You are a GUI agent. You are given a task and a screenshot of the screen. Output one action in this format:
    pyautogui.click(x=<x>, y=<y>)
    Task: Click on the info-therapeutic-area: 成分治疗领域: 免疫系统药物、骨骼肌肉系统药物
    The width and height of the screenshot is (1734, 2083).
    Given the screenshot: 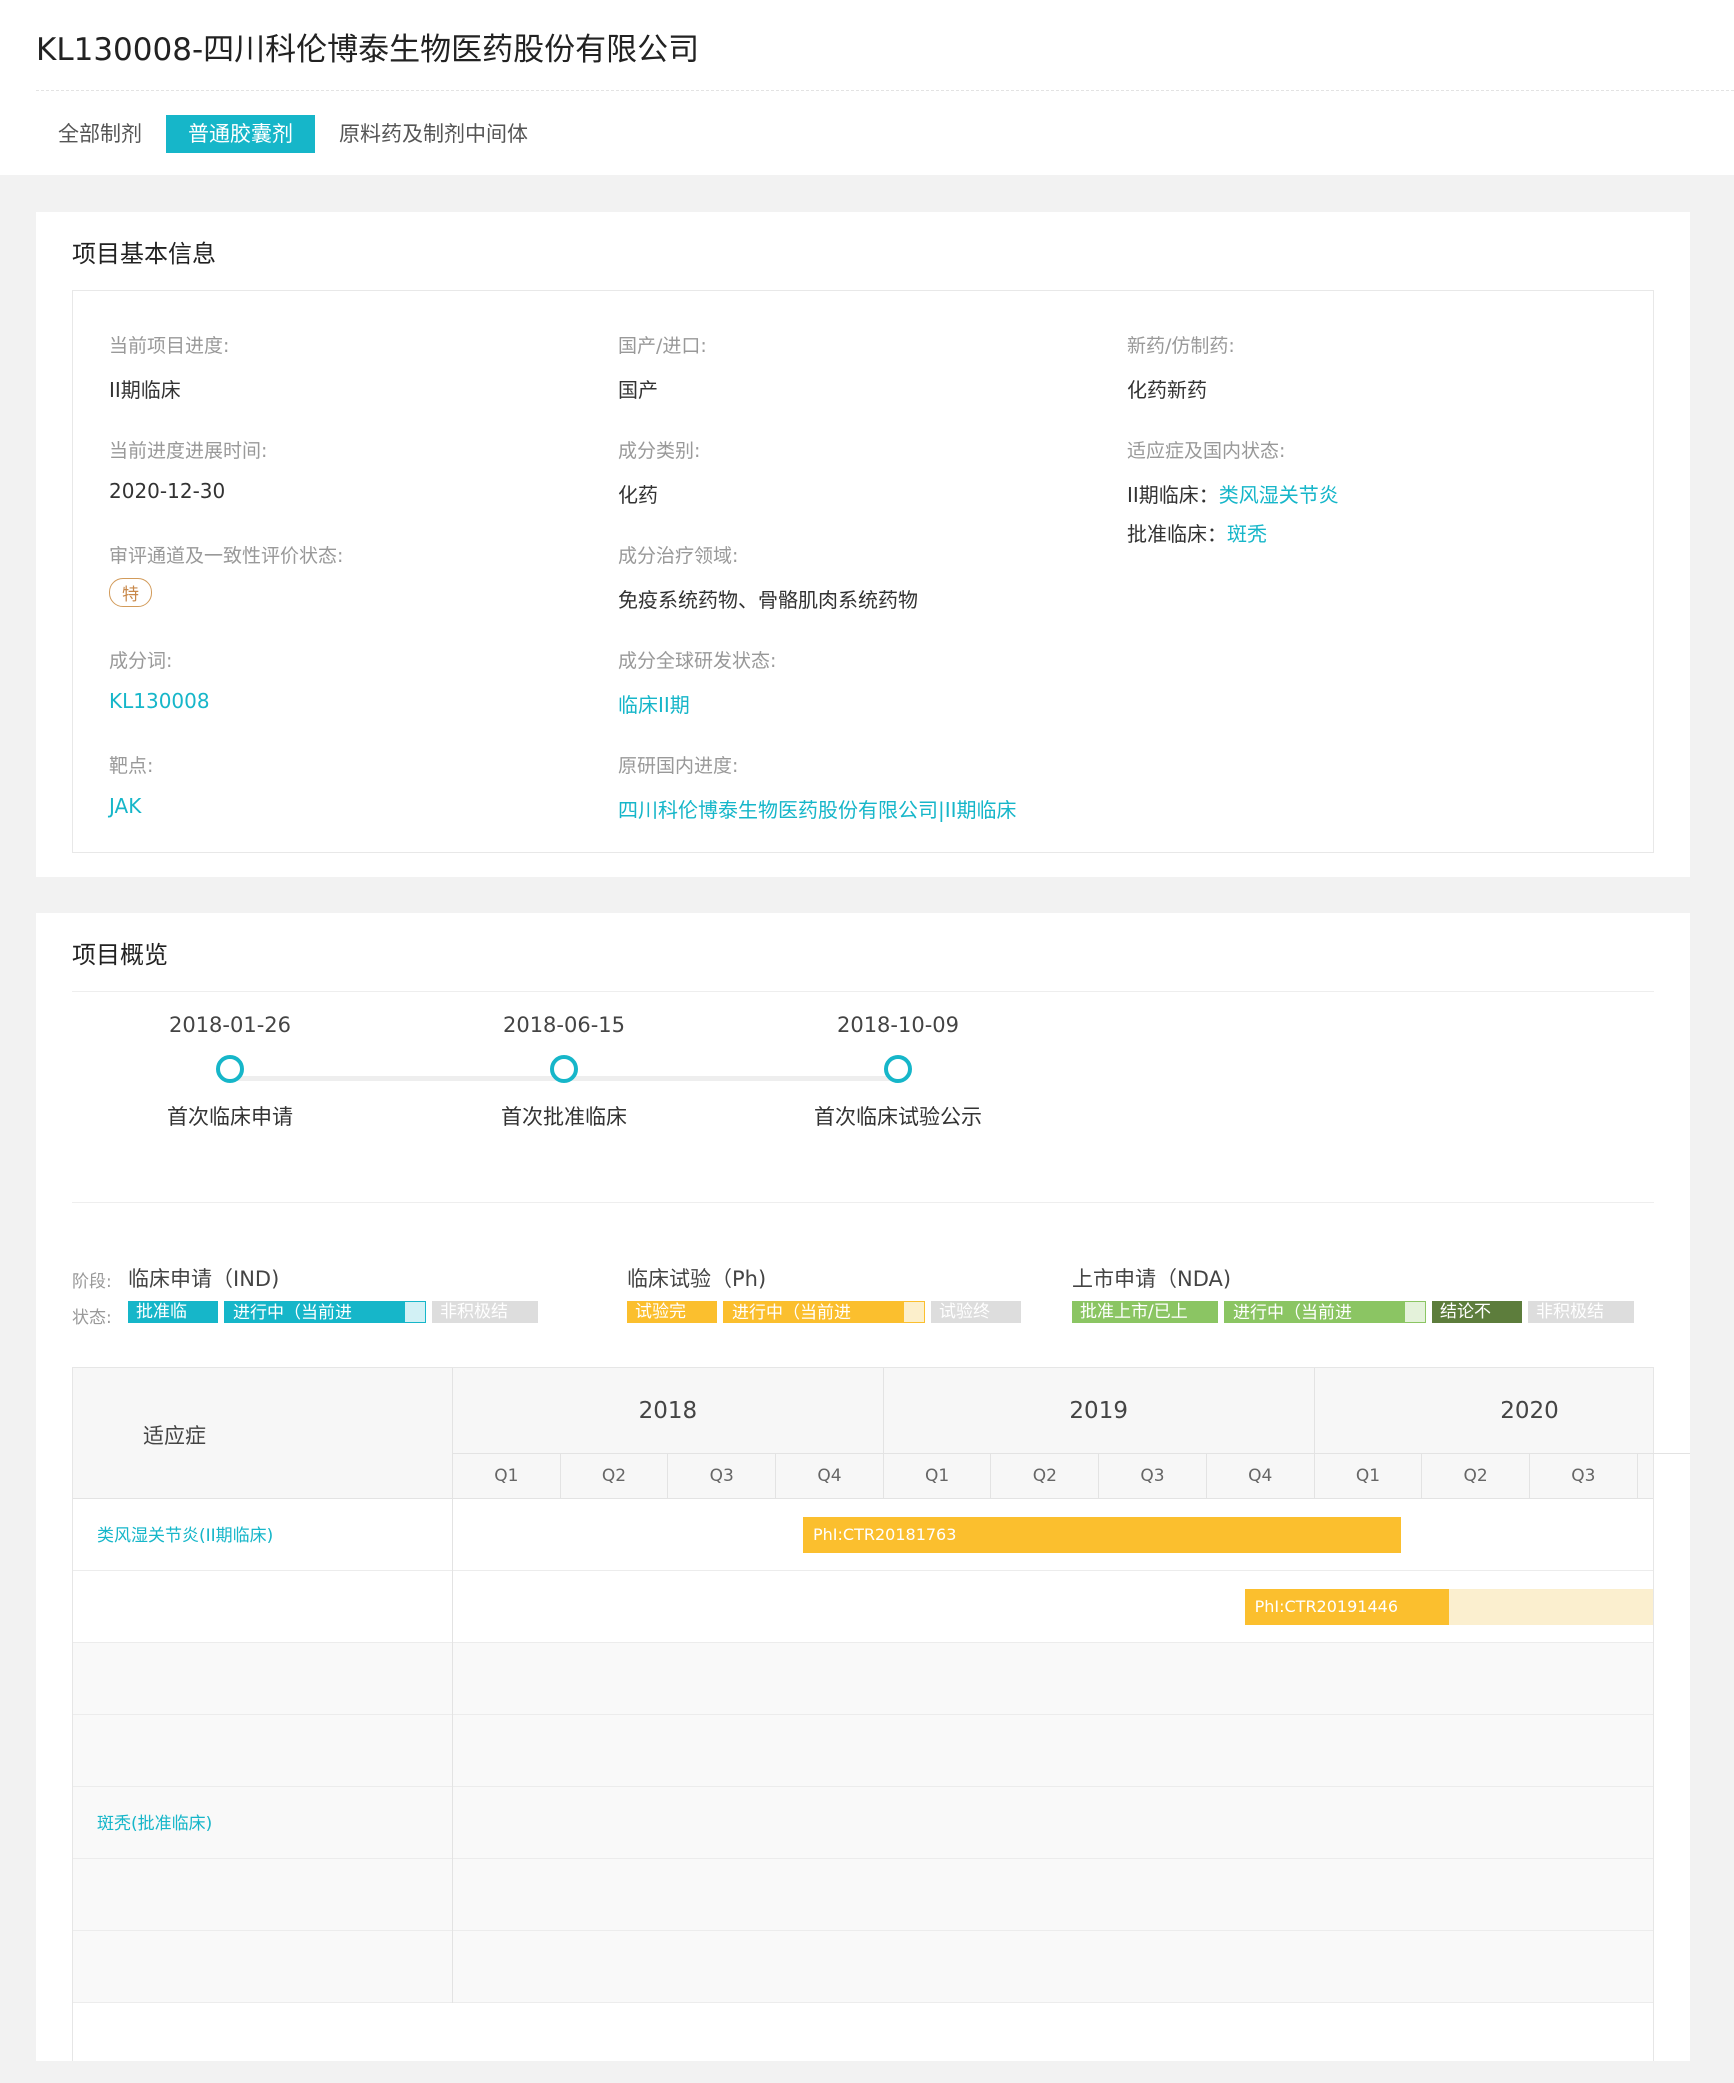 What is the action you would take?
    pyautogui.click(x=868, y=577)
    